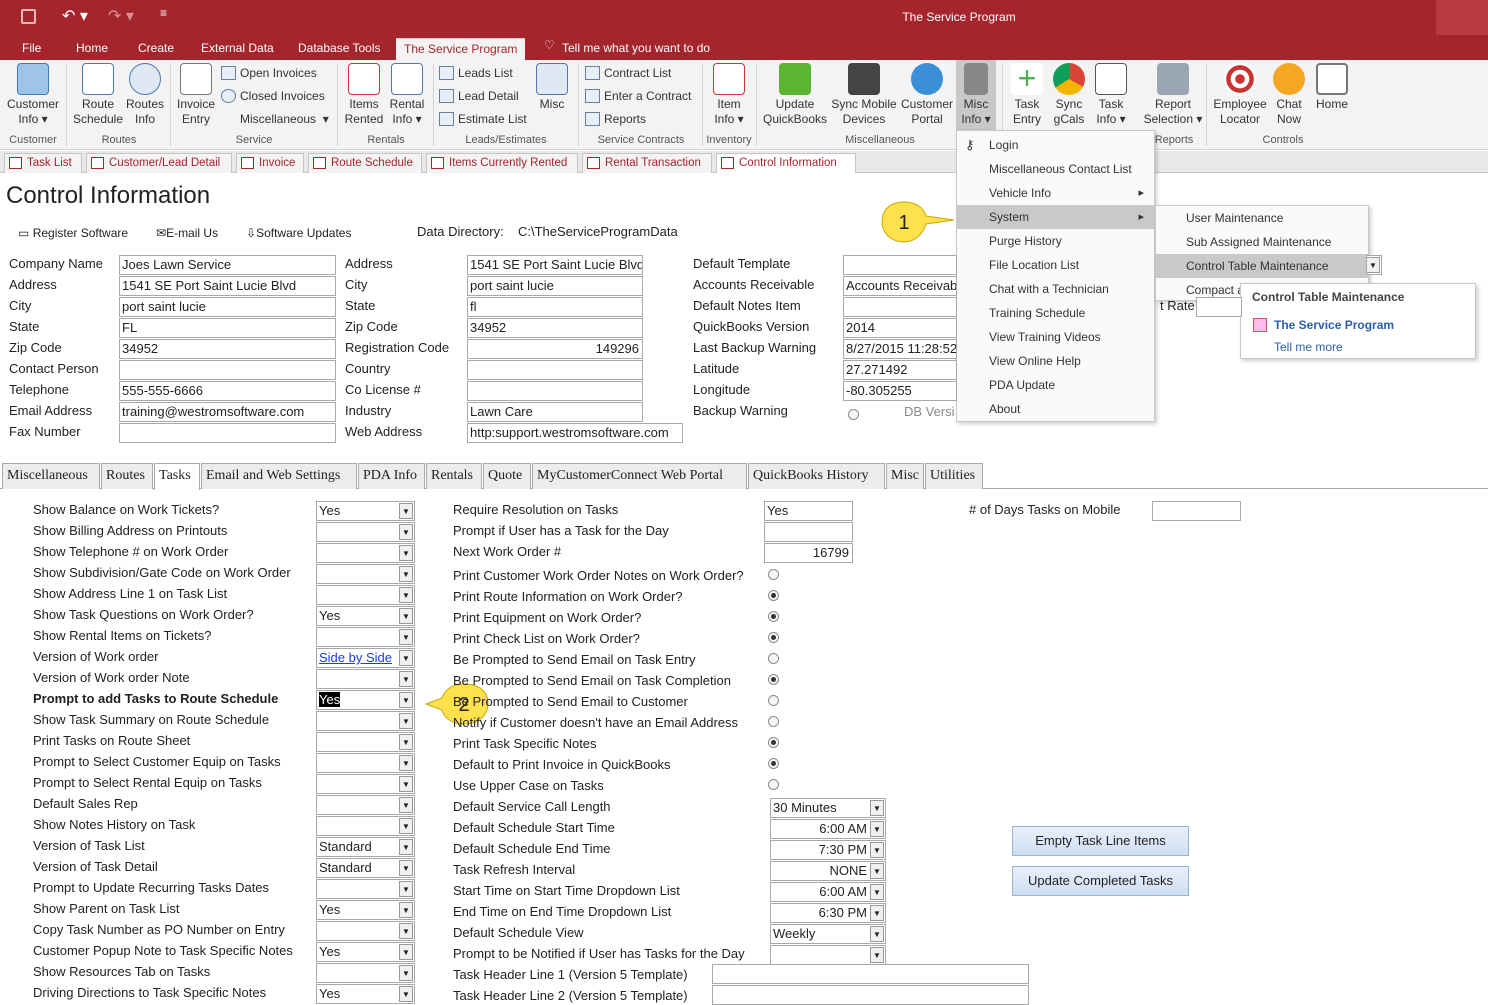 This screenshot has height=1005, width=1488. What do you see at coordinates (51, 476) in the screenshot?
I see `tab-miscellaneous: Miscellaneous` at bounding box center [51, 476].